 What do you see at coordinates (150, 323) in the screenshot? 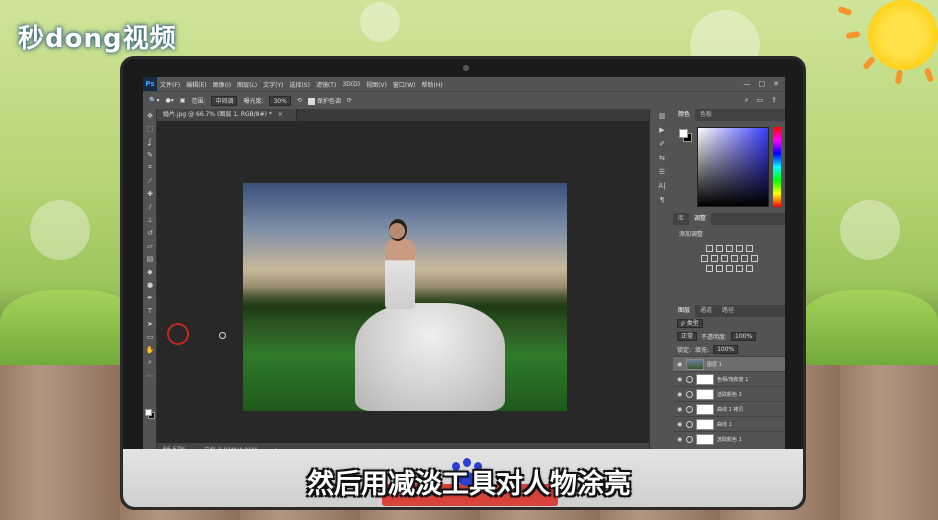
I see `path-select-icon: ➤` at bounding box center [150, 323].